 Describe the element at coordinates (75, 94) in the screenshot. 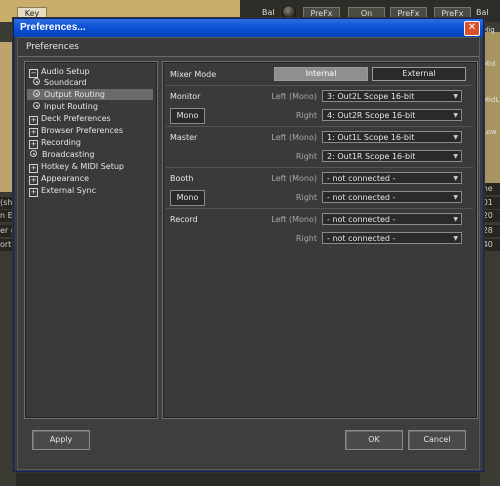

I see `tree-item-label: Output Routing` at that location.